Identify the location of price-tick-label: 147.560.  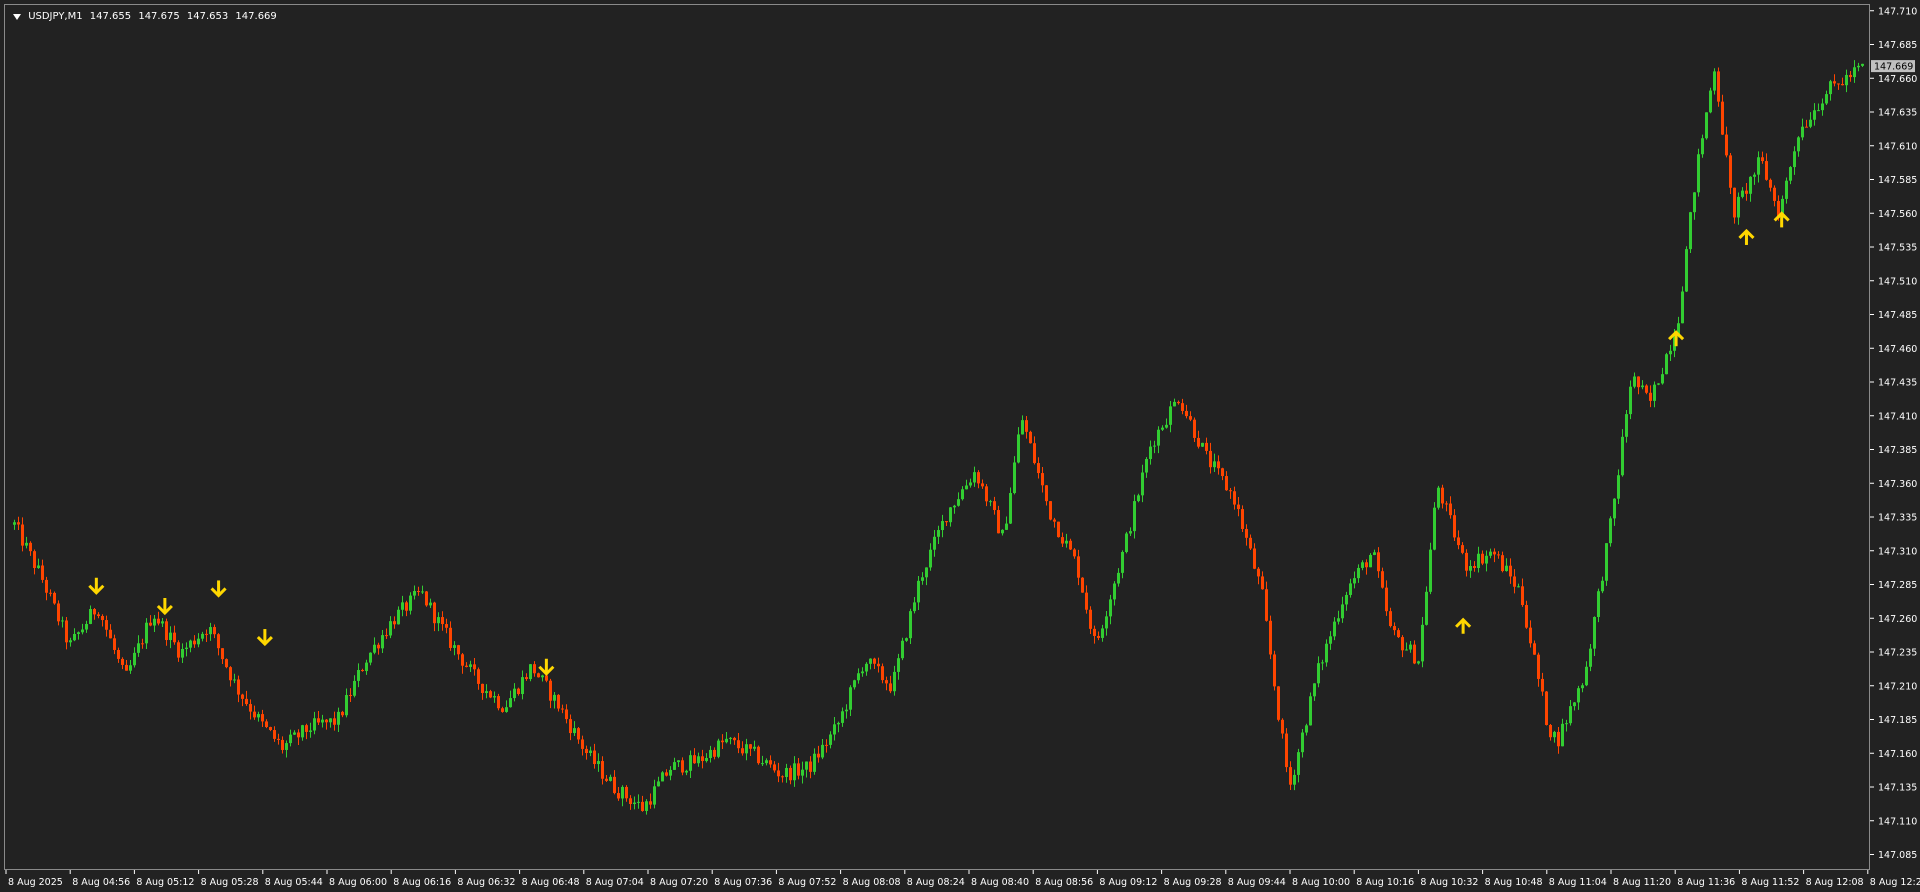
(1897, 214).